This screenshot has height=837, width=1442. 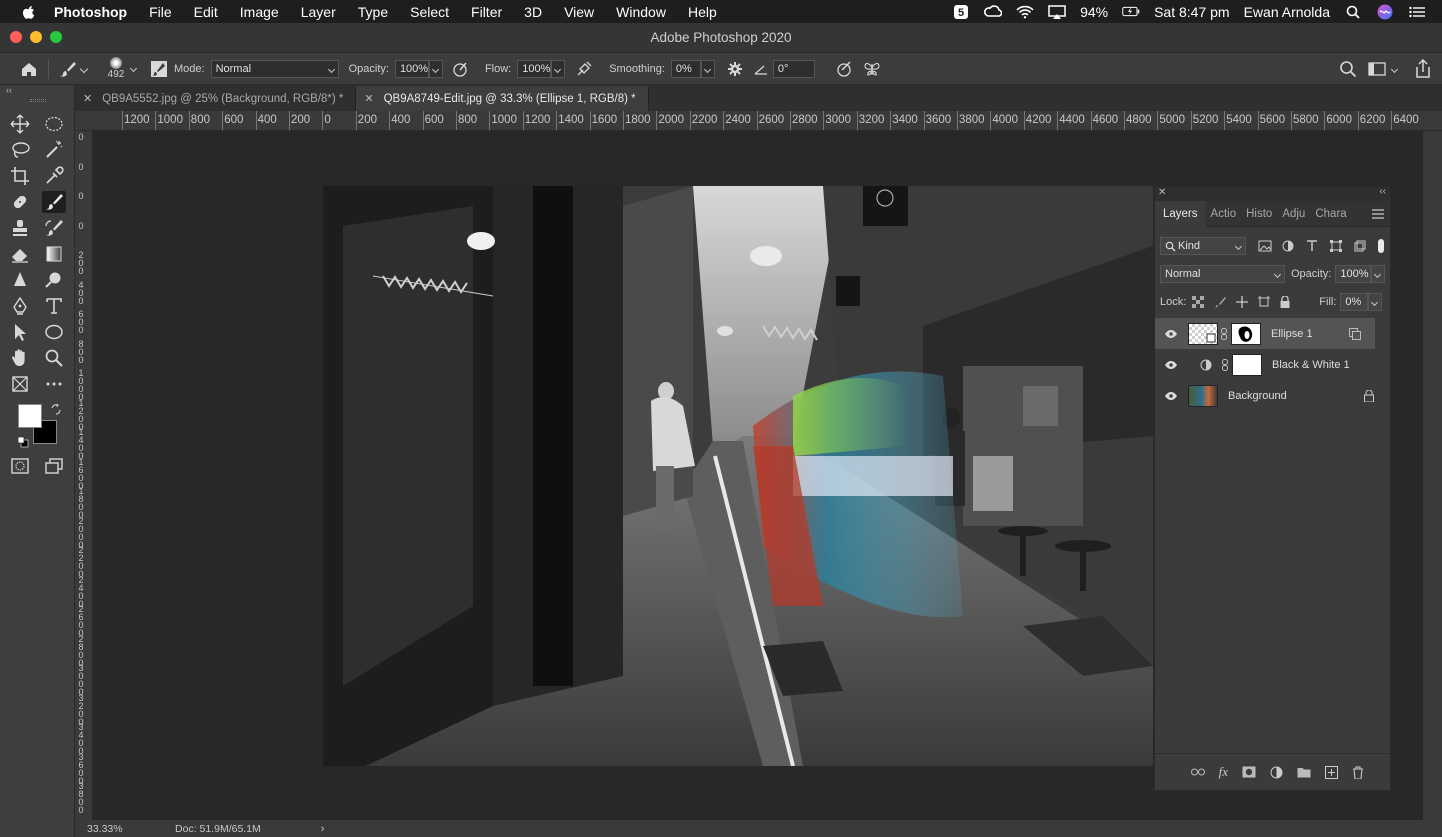 I want to click on layer-filter-kind-dropdown: Kind, so click(x=1203, y=246).